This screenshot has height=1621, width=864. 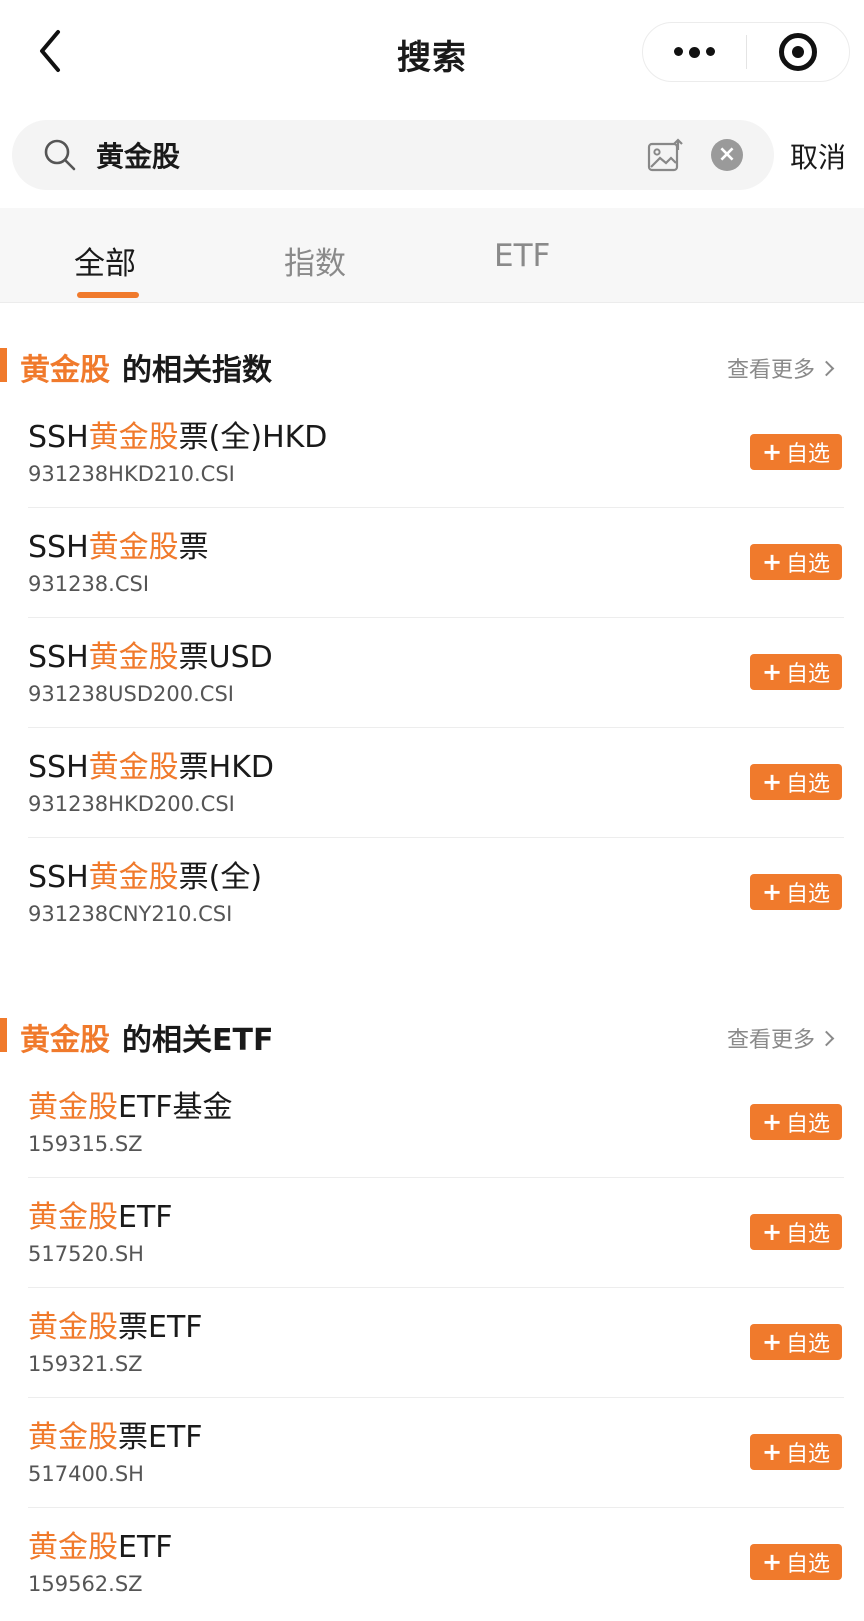 What do you see at coordinates (432, 1343) in the screenshot?
I see `list-item: 黄金股票ETF 159321.SZ + 自选` at bounding box center [432, 1343].